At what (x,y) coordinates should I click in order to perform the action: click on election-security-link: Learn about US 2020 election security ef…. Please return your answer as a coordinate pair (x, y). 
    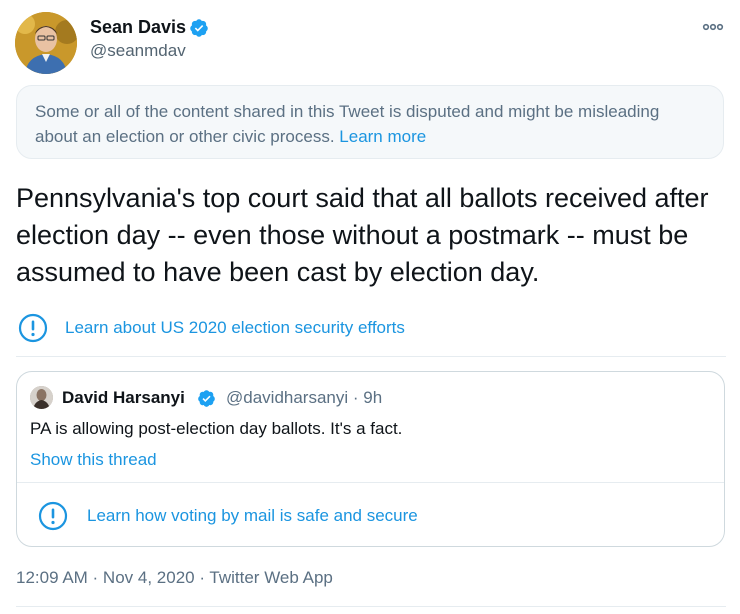
    Looking at the image, I should click on (211, 328).